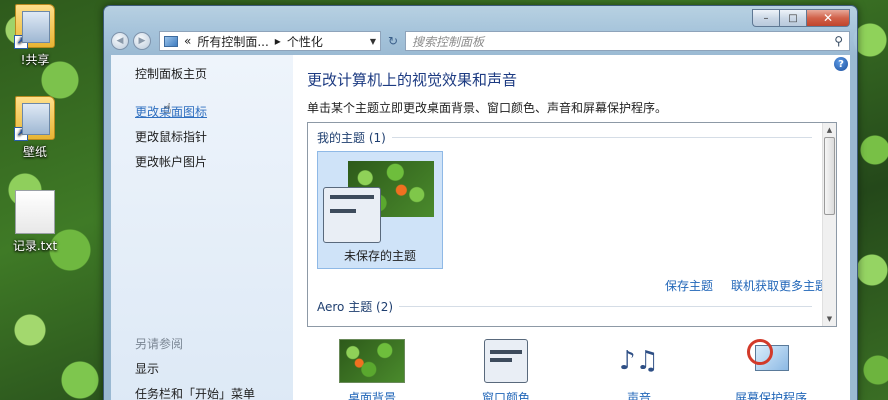 The width and height of the screenshot is (888, 400). I want to click on theme-window-color-preview, so click(352, 215).